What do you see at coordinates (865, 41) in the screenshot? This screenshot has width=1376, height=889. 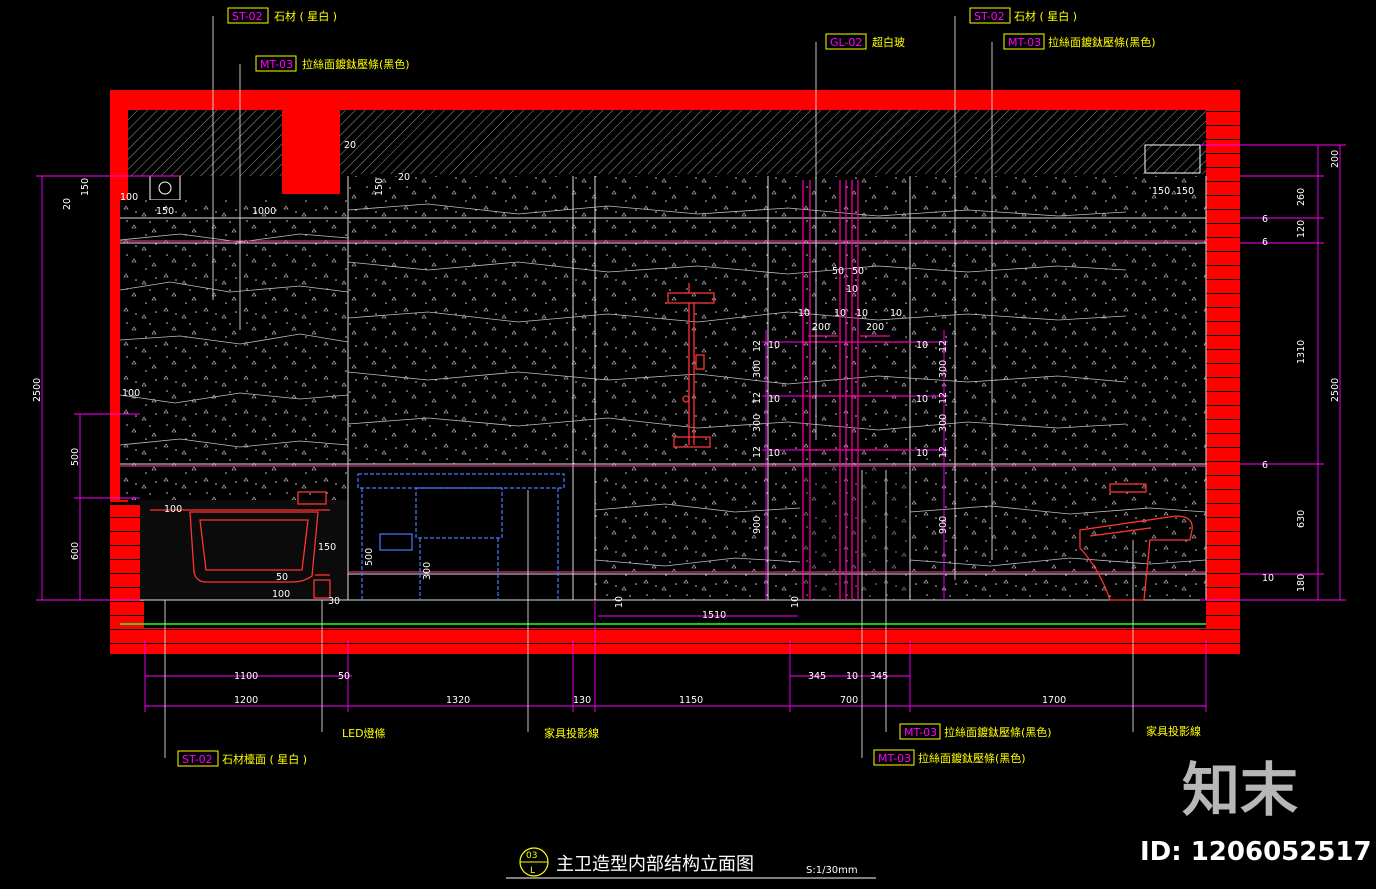 I see `tag-top-mid: GL-02 超白玻` at bounding box center [865, 41].